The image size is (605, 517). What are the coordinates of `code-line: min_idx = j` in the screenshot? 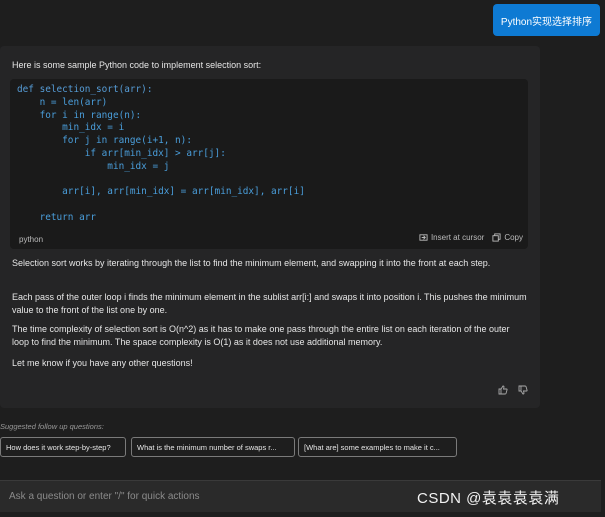 It's located at (93, 166).